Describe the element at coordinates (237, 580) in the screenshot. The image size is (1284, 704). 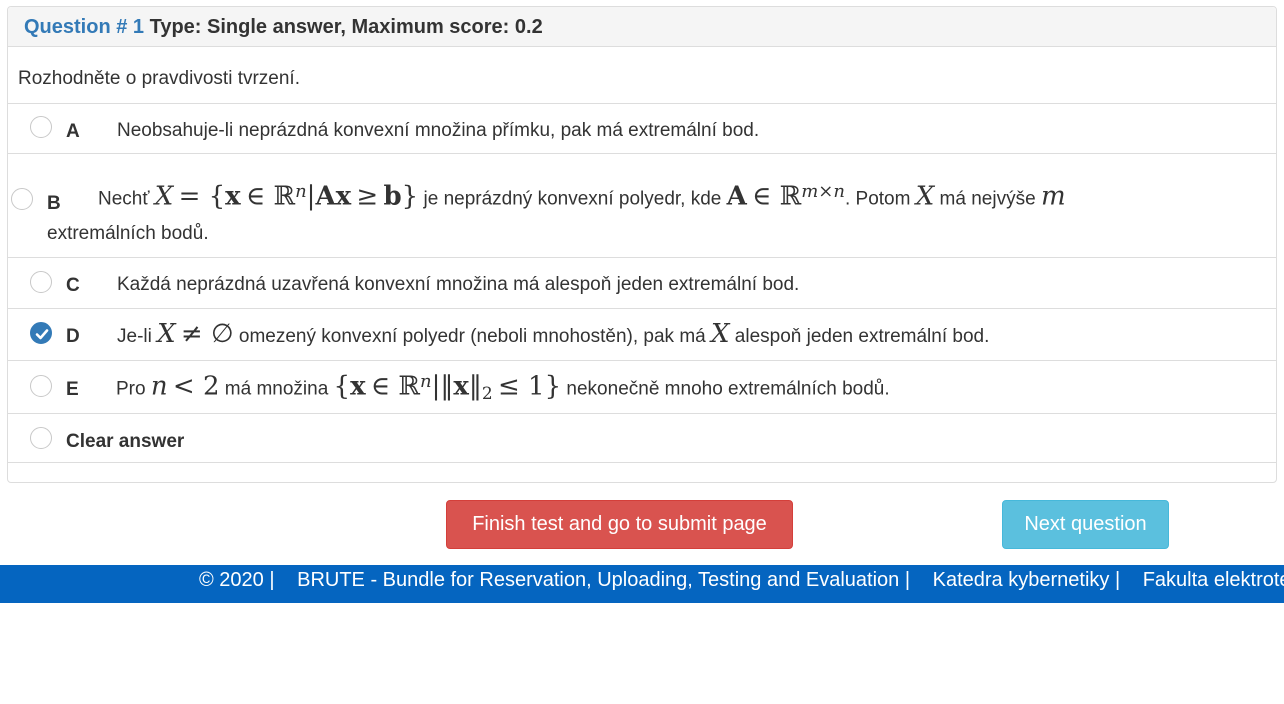
I see `footer-copyright: © 2020 |` at that location.